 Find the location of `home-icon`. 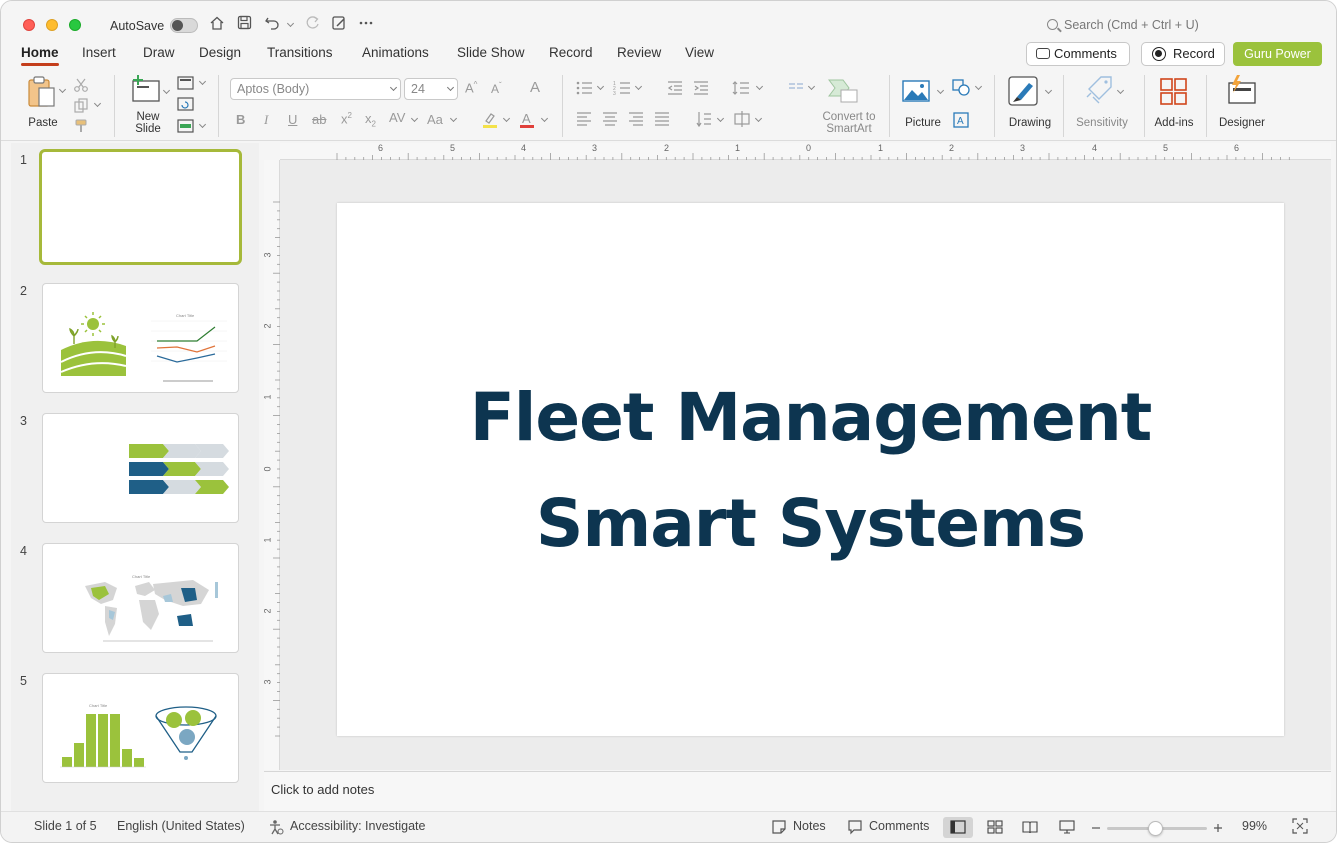

home-icon is located at coordinates (217, 25).